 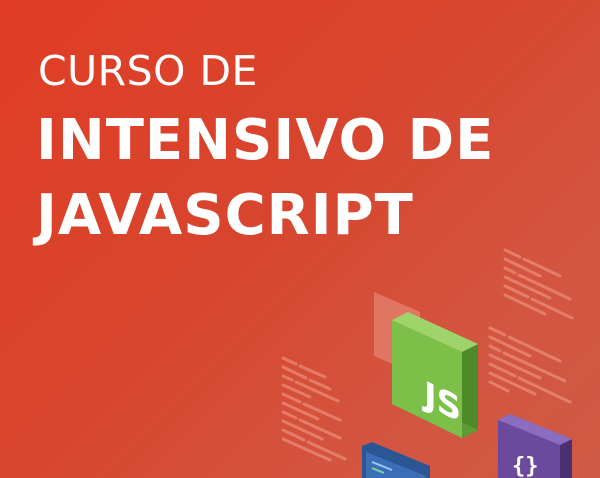 I want to click on title-line-intensivo-de: INTENSIVO DE, so click(x=265, y=140).